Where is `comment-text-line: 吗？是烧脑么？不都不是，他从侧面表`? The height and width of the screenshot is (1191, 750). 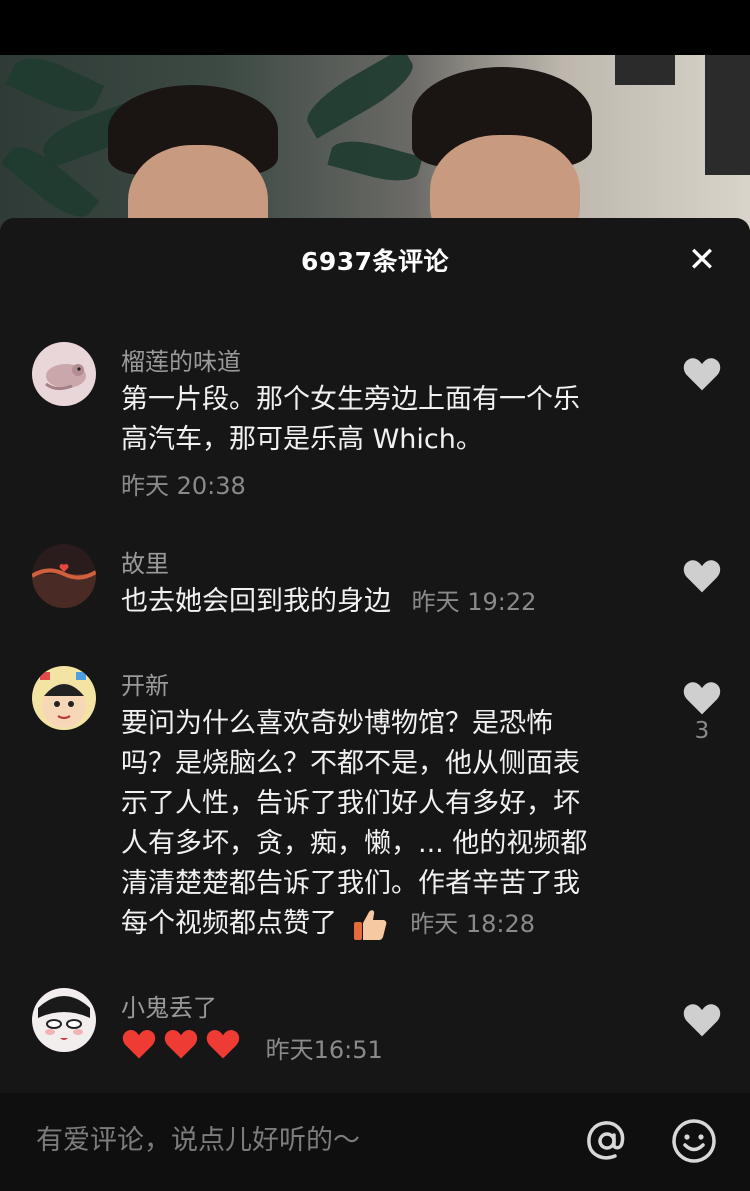
comment-text-line: 吗？是烧脑么？不都不是，他从侧面表 is located at coordinates (350, 763).